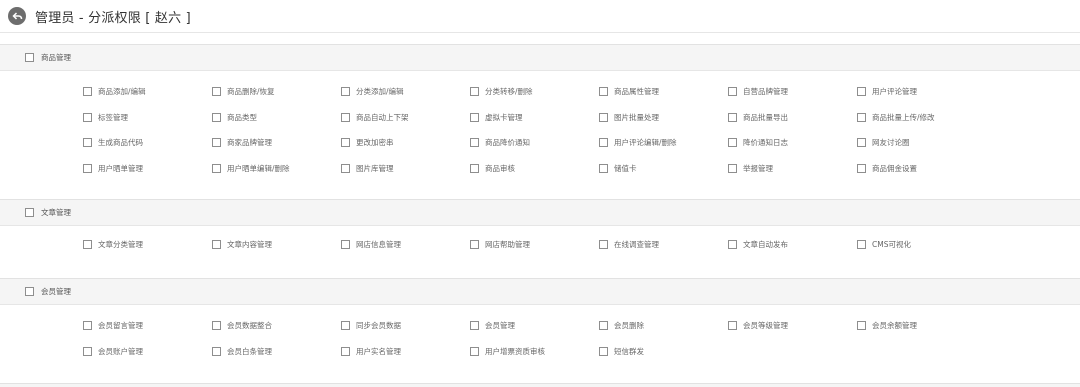  I want to click on permission-item: 会员删除, so click(621, 325).